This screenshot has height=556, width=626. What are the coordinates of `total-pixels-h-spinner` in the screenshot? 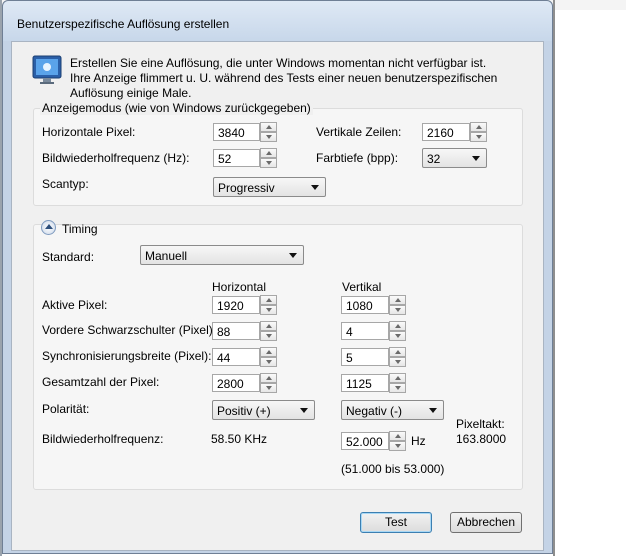 It's located at (268, 383).